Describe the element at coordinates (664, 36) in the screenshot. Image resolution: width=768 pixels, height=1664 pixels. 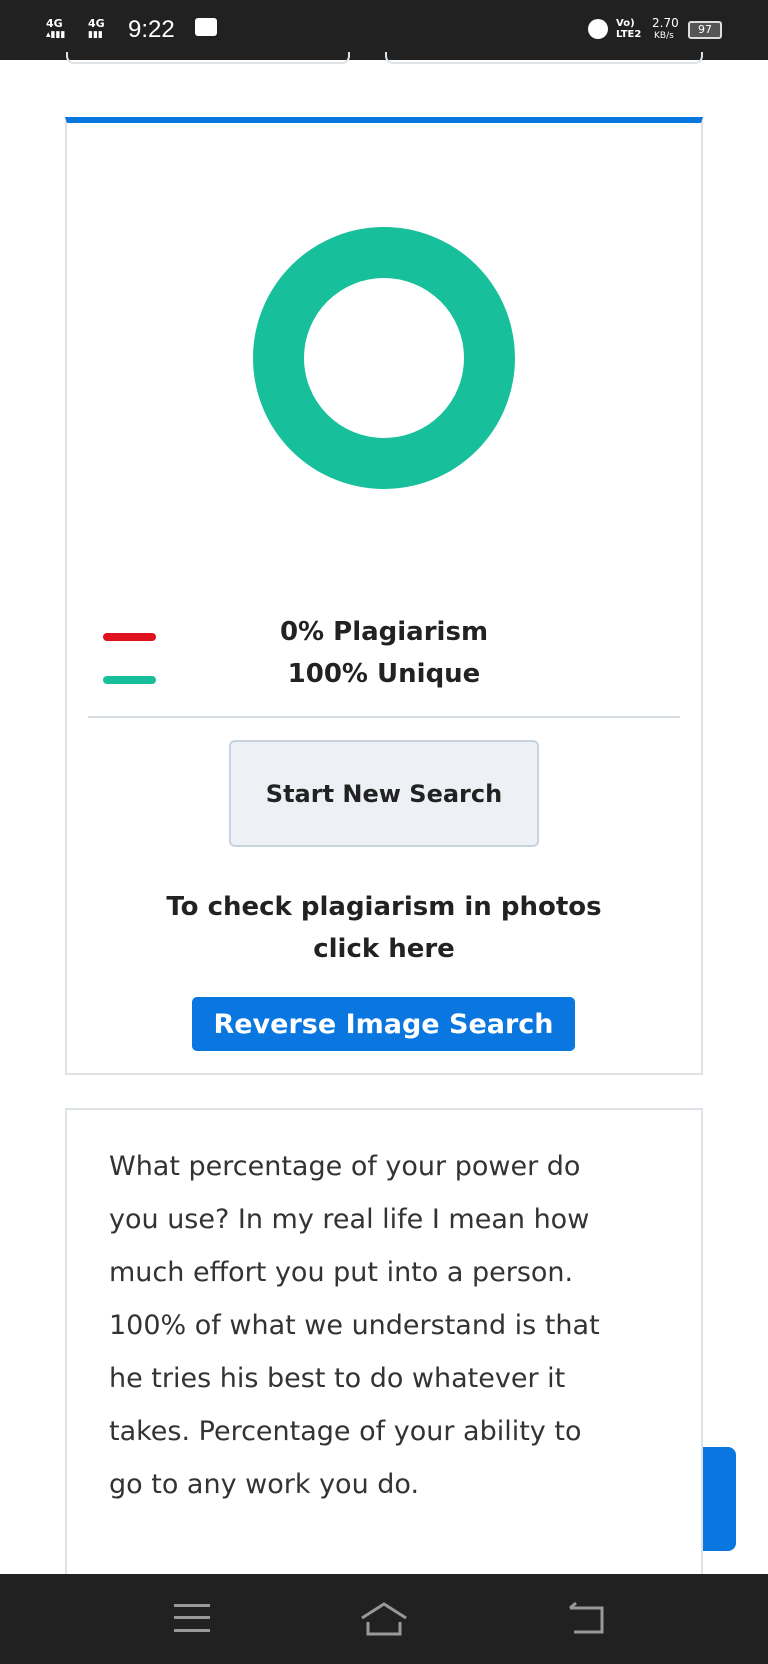
I see `speed-unit: KB/s` at that location.